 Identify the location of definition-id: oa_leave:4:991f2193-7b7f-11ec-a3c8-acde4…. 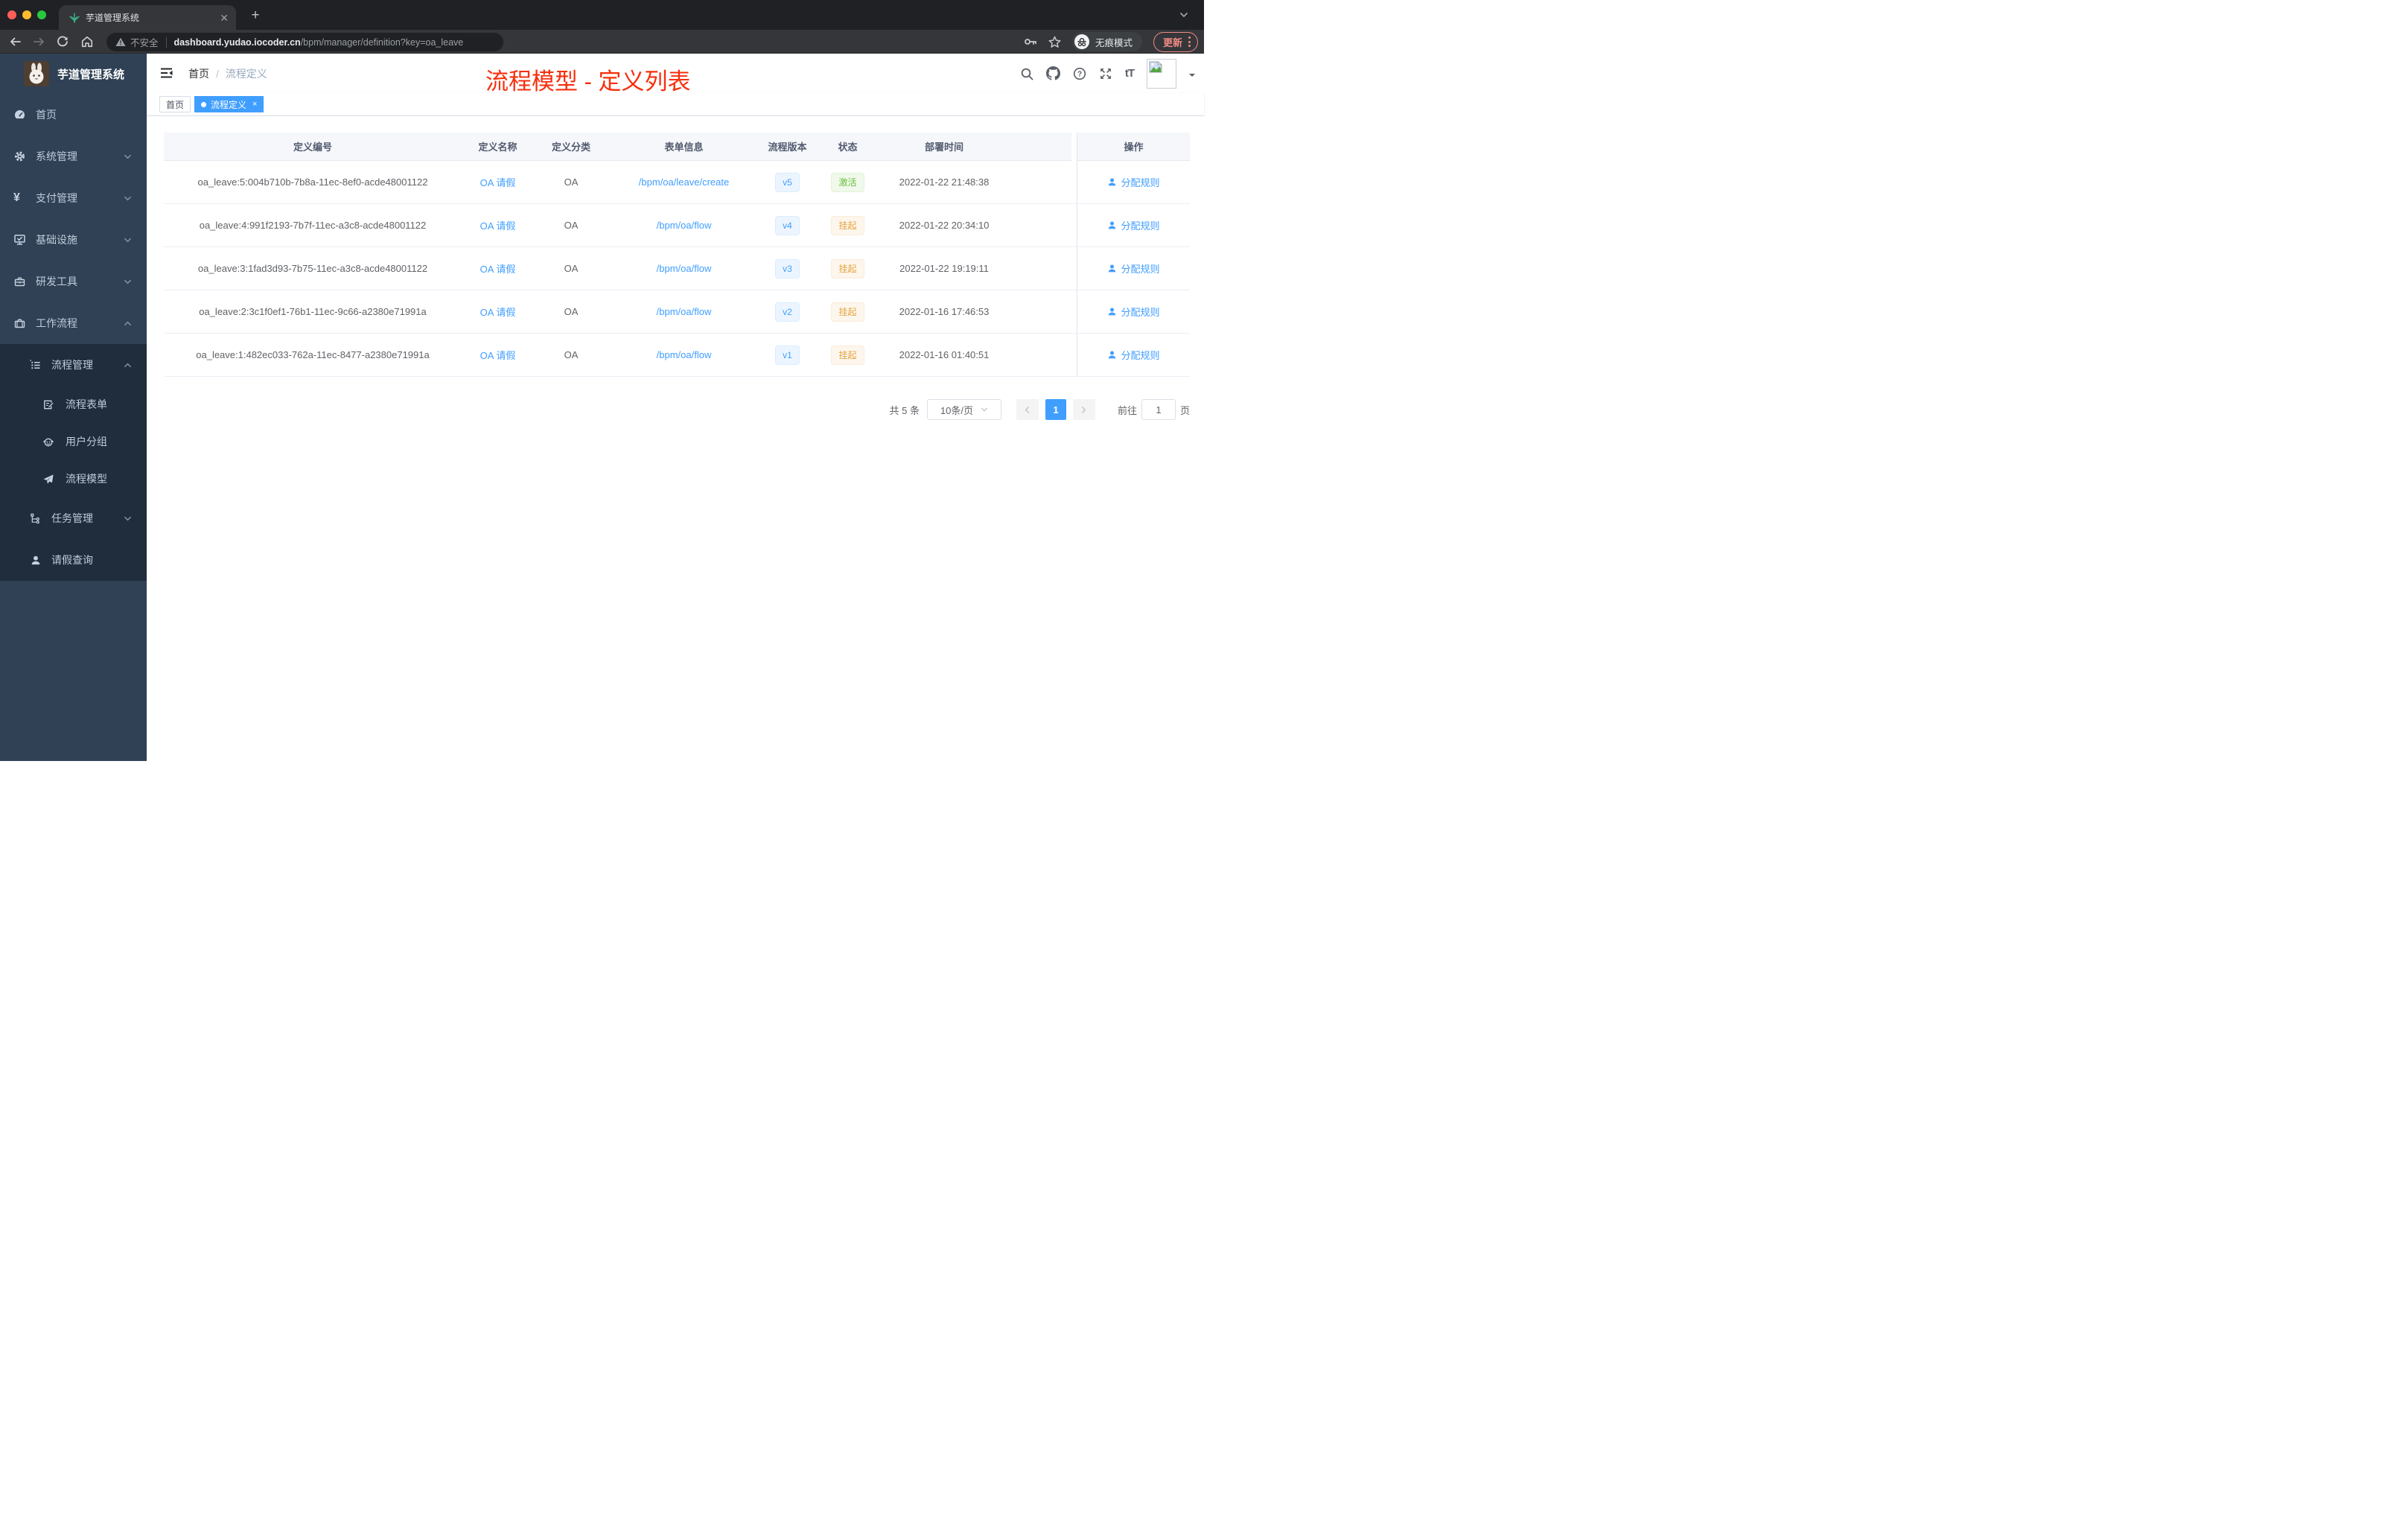
(313, 225).